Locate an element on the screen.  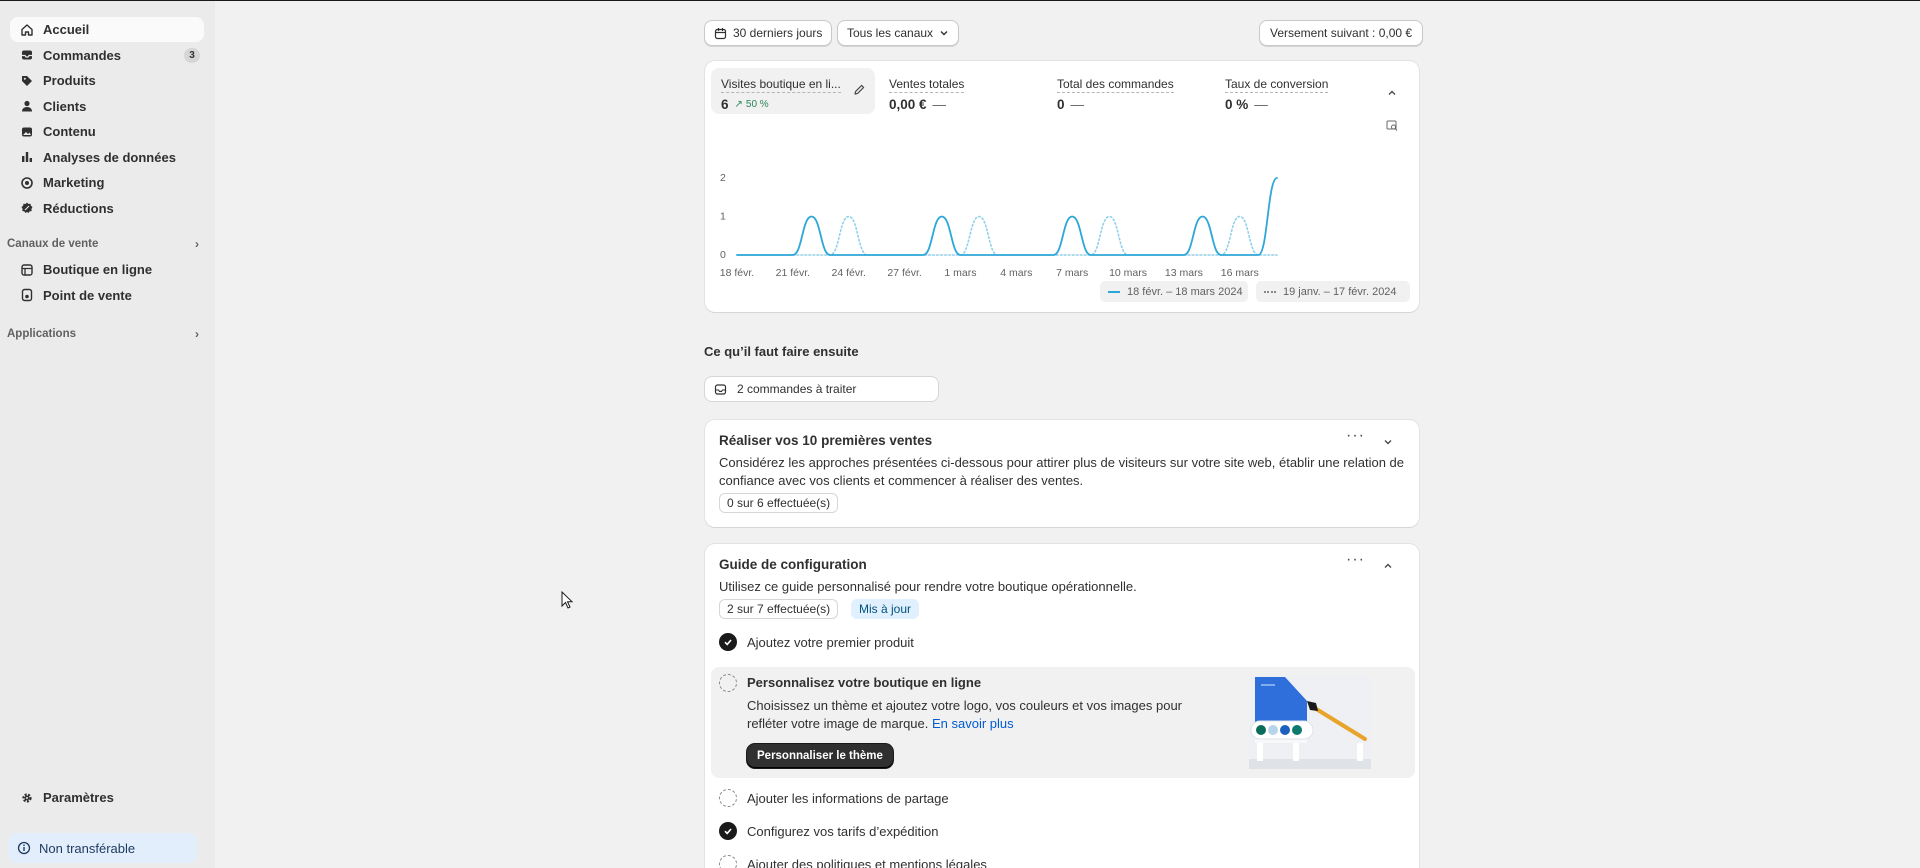
orders-to-process-button: 2 commandes à traiter is located at coordinates (821, 389).